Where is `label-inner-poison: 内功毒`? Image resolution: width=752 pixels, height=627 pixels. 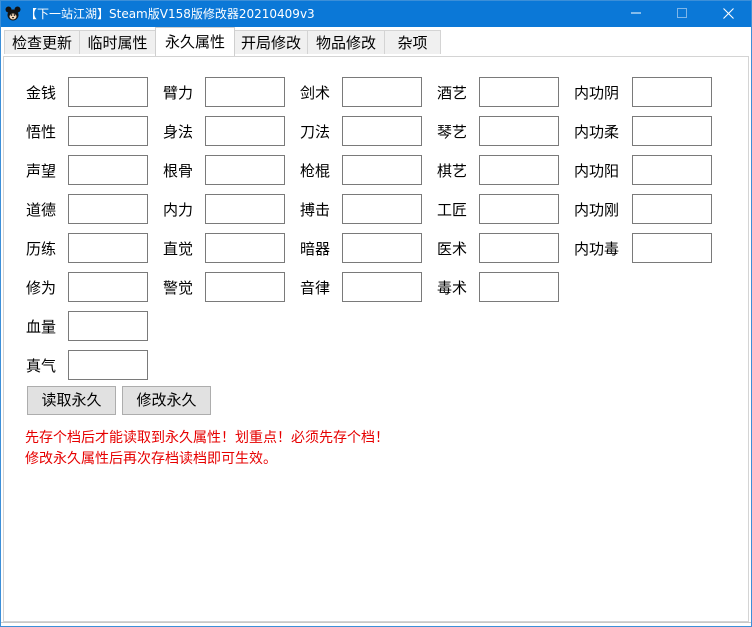 label-inner-poison: 内功毒 is located at coordinates (597, 249).